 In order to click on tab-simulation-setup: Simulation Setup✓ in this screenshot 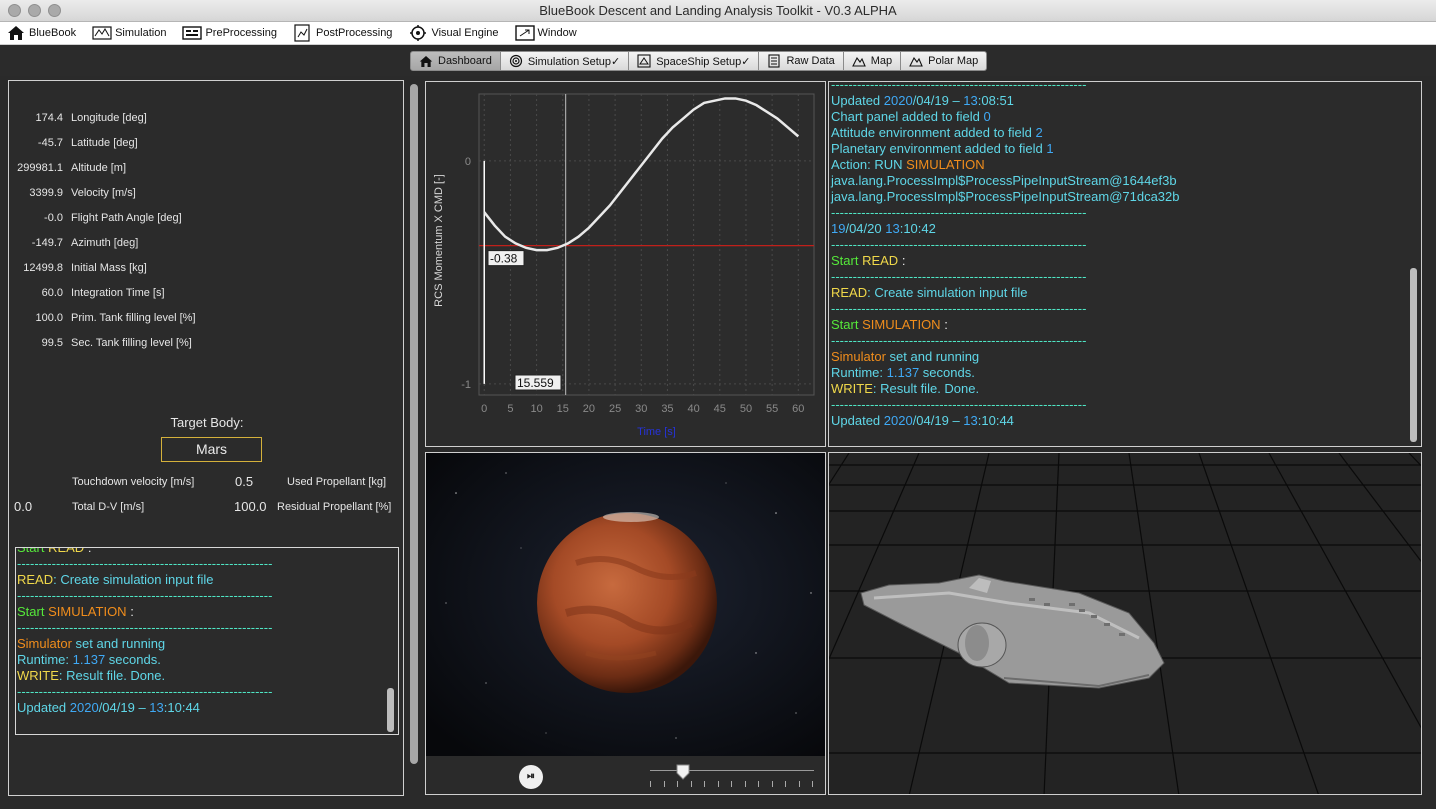, I will do `click(565, 61)`.